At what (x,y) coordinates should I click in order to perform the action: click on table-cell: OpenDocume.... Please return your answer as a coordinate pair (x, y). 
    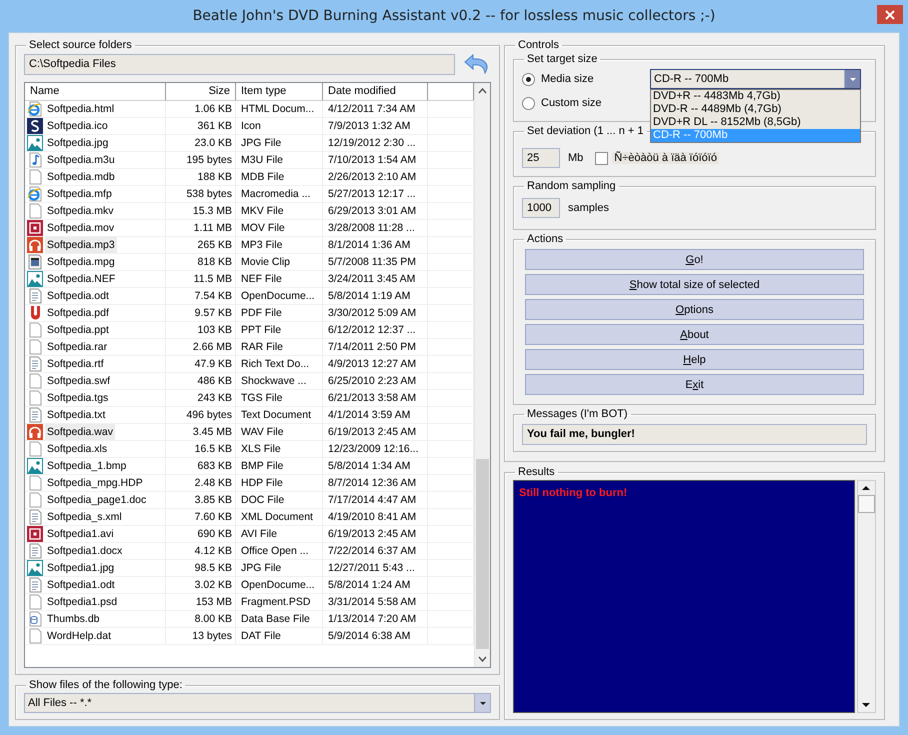
    Looking at the image, I should click on (279, 296).